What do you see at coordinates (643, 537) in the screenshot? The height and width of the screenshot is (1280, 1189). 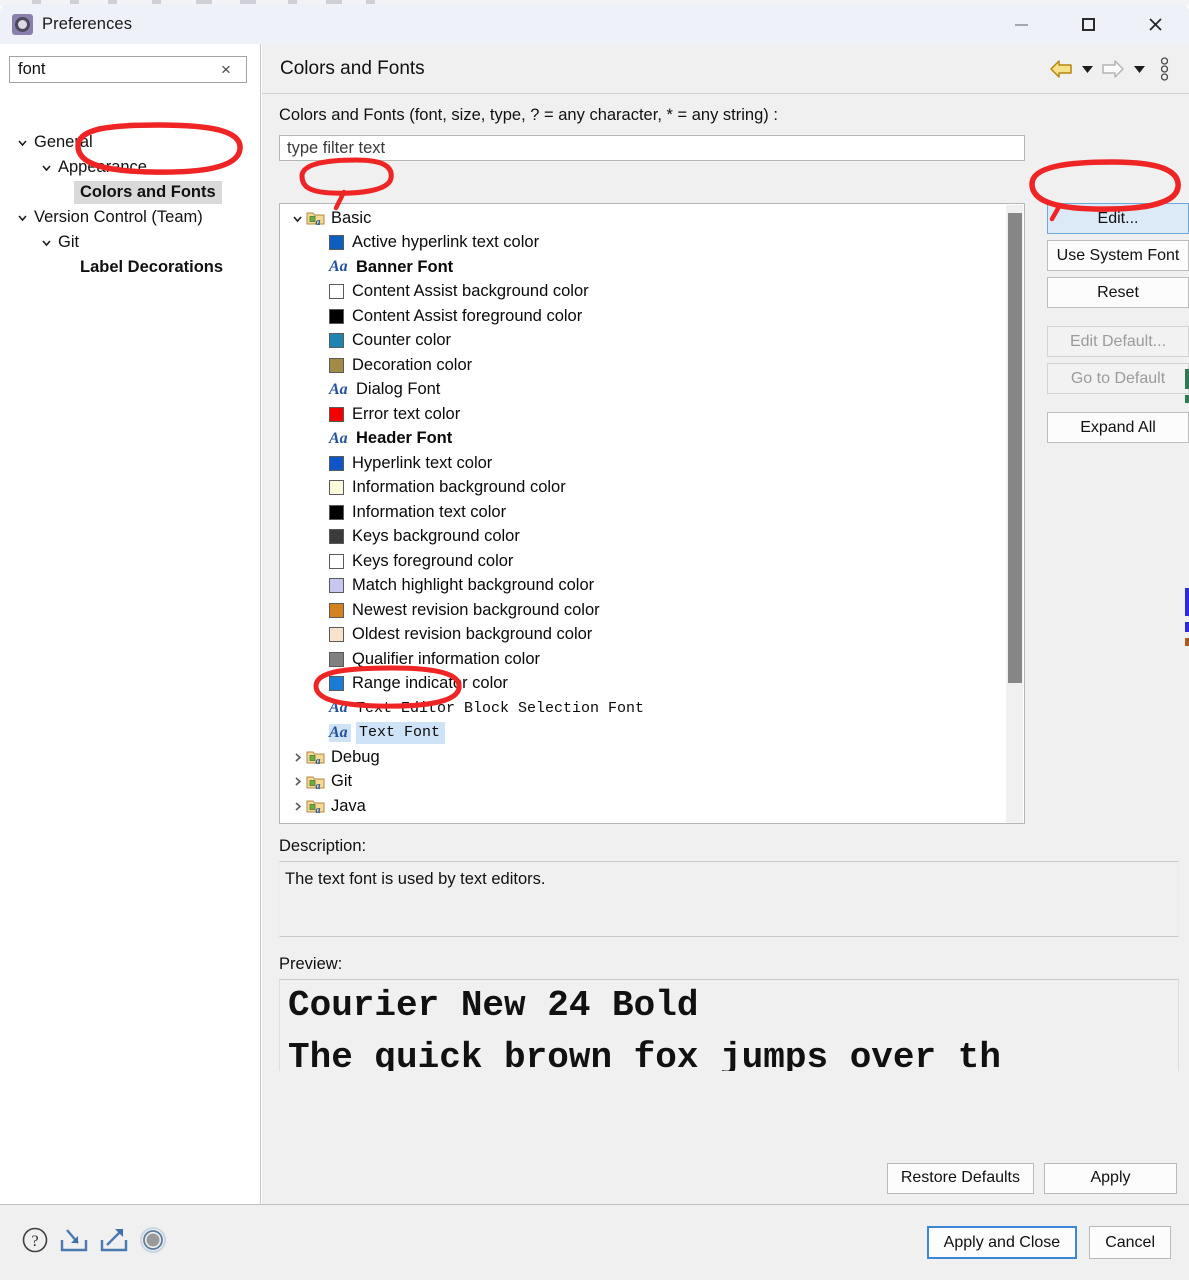 I see `tree-row-keys-background-color: Keys background color` at bounding box center [643, 537].